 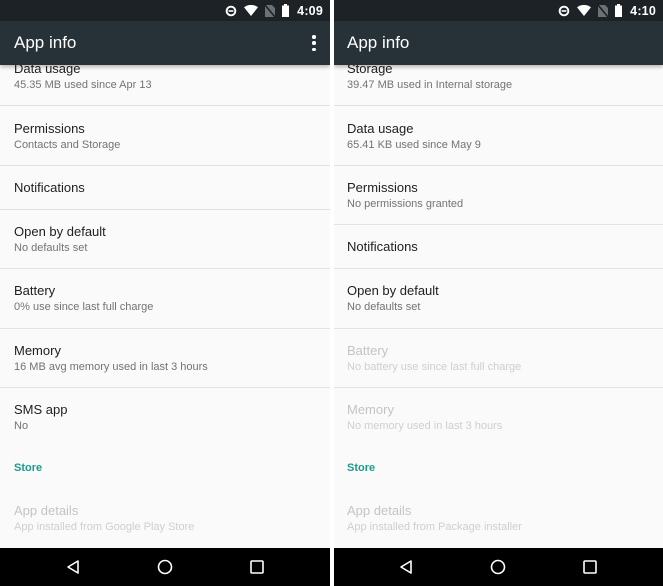 I want to click on list-item-sms-app: SMS app No, so click(x=165, y=418).